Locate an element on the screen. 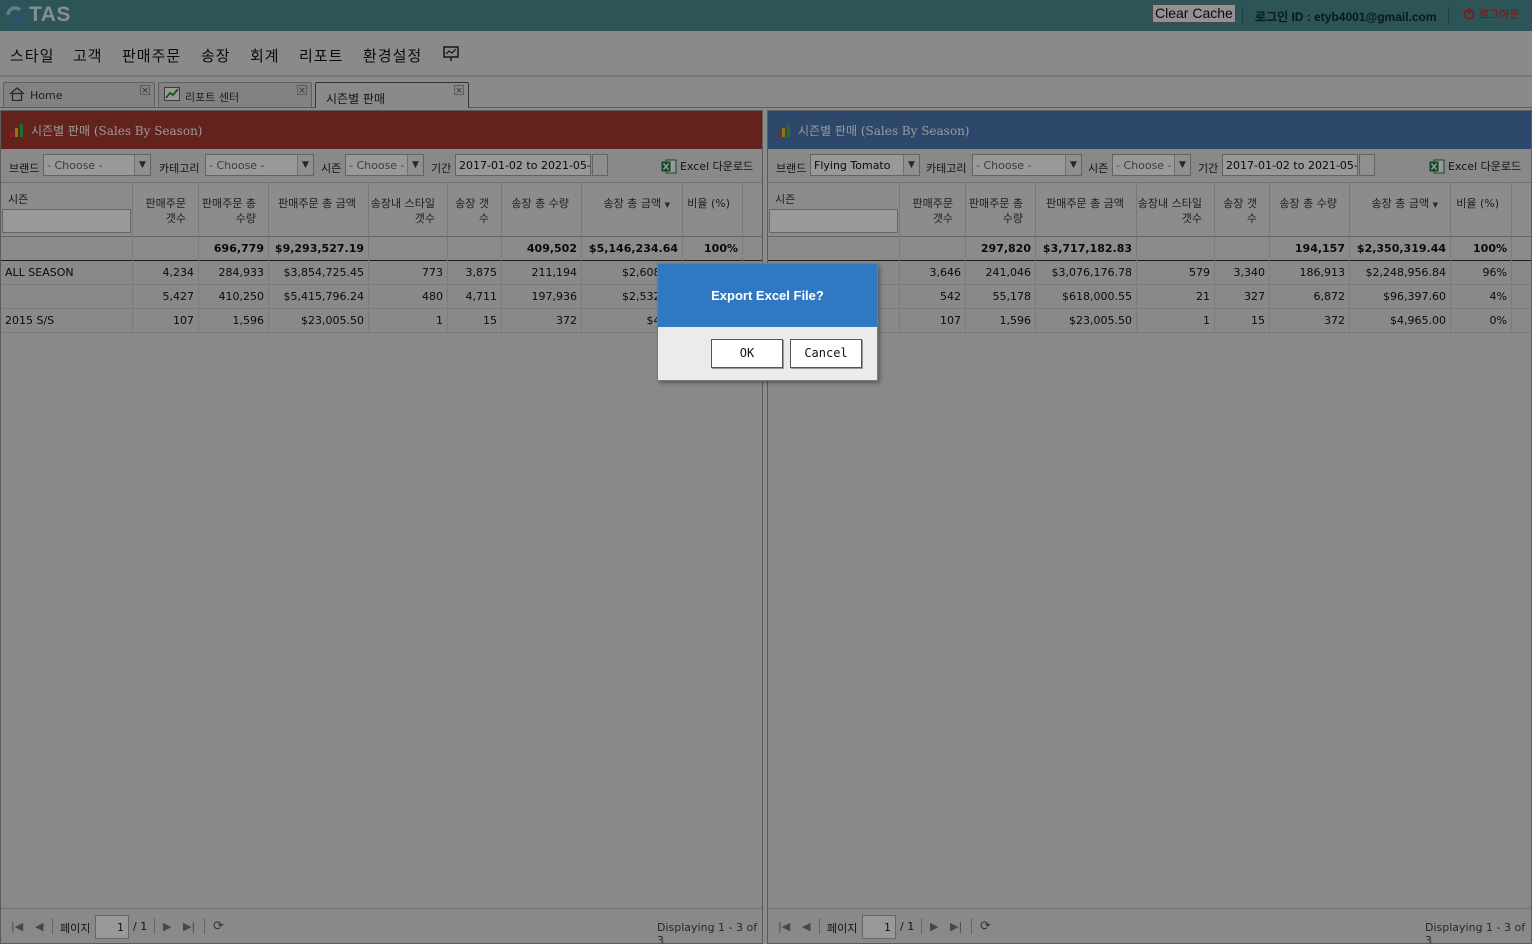 The width and height of the screenshot is (1532, 944). cancel-button: Cancel is located at coordinates (826, 353).